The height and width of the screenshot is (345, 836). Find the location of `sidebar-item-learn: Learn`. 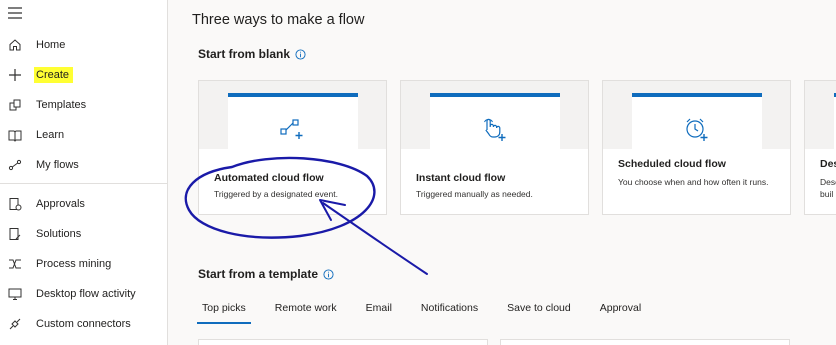

sidebar-item-learn: Learn is located at coordinates (84, 135).